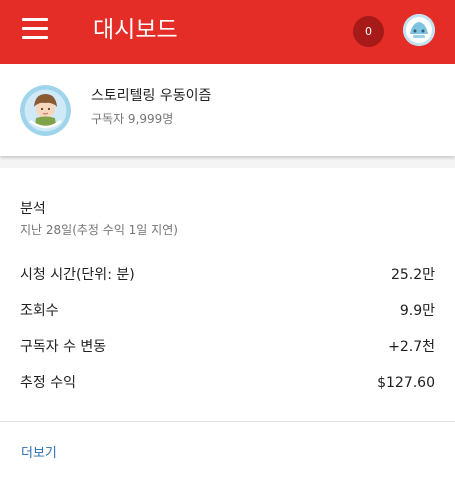  I want to click on channel-avatar-icon, so click(45, 110).